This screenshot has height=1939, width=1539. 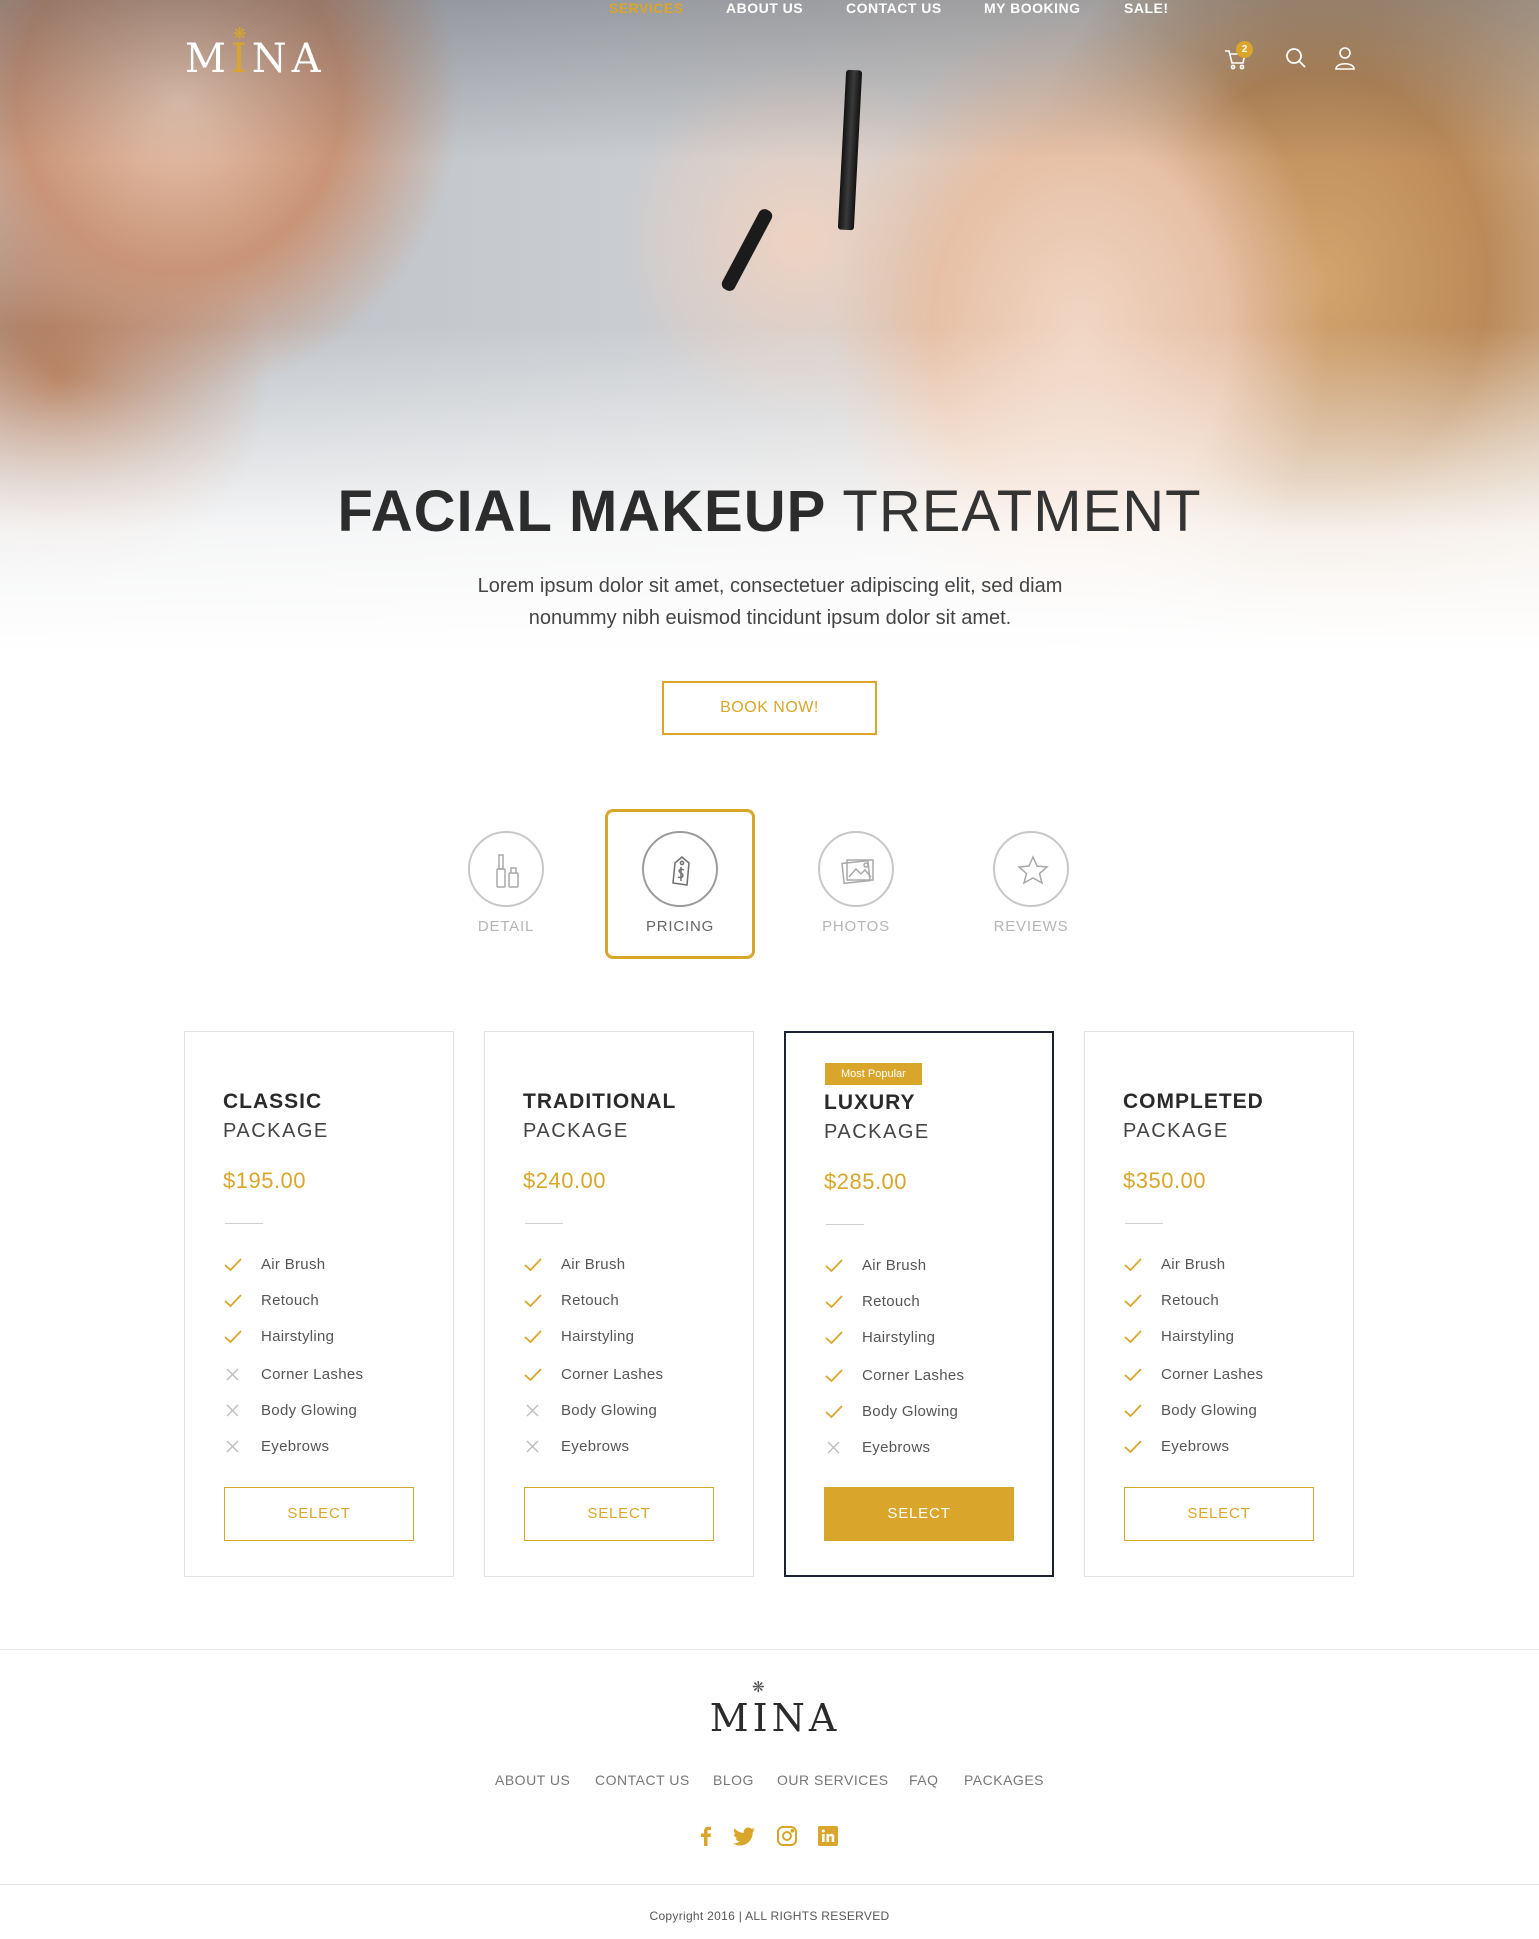 I want to click on footer-link-our-services: OUR SERVICES, so click(x=833, y=1780).